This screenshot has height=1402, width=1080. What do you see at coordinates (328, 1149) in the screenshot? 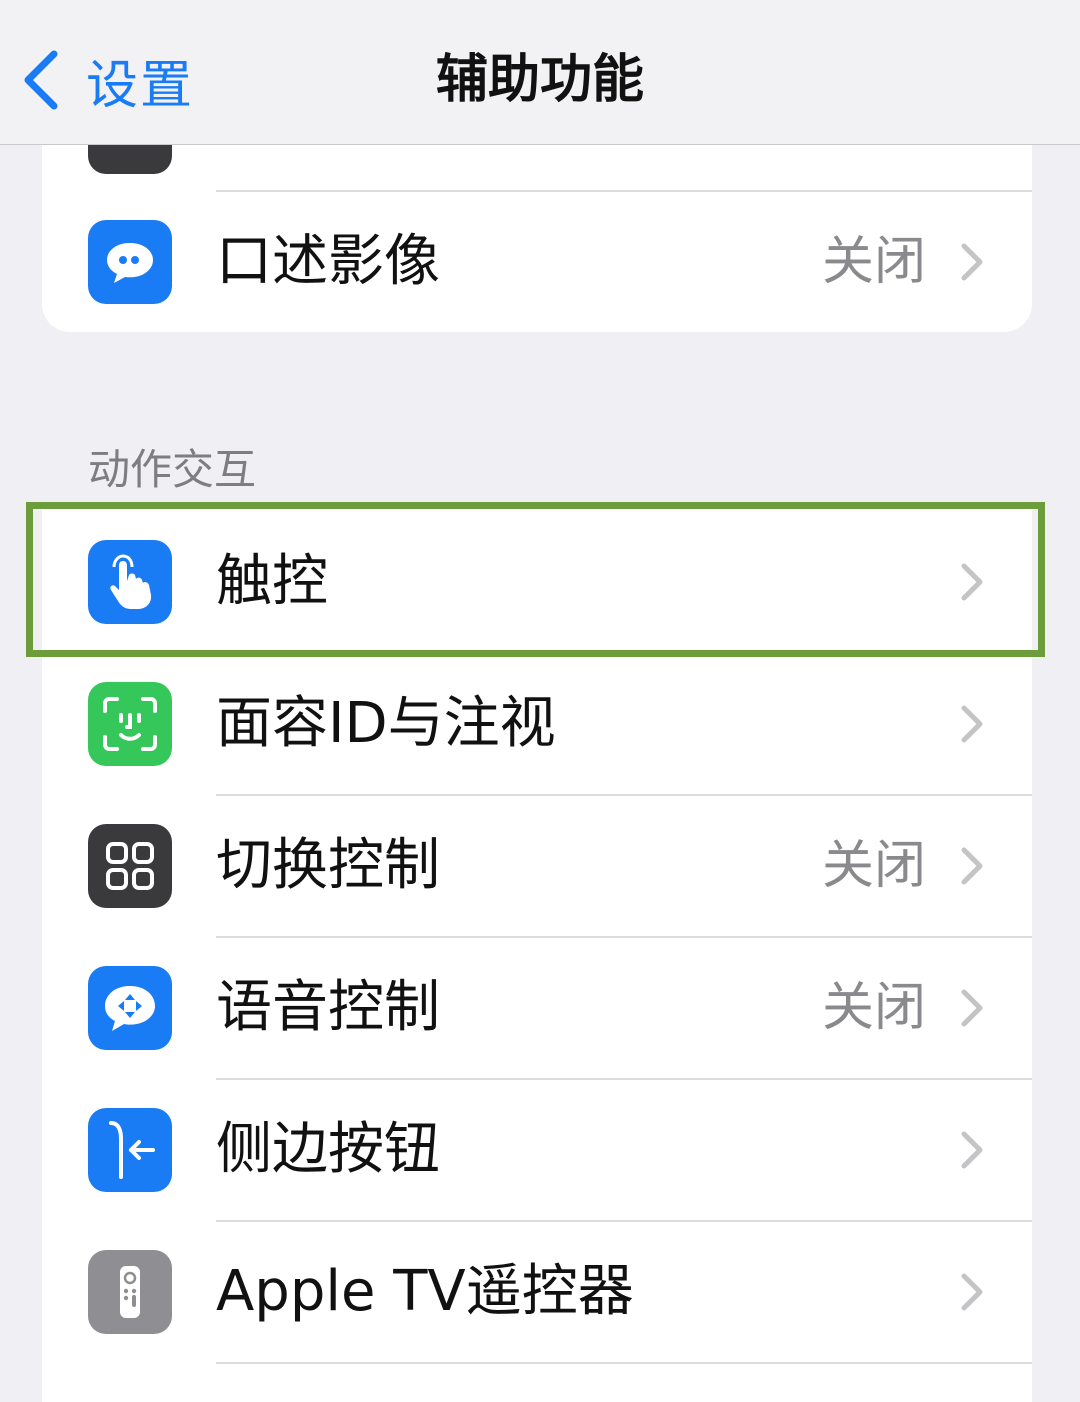
I see `row-label: 侧边按钮` at bounding box center [328, 1149].